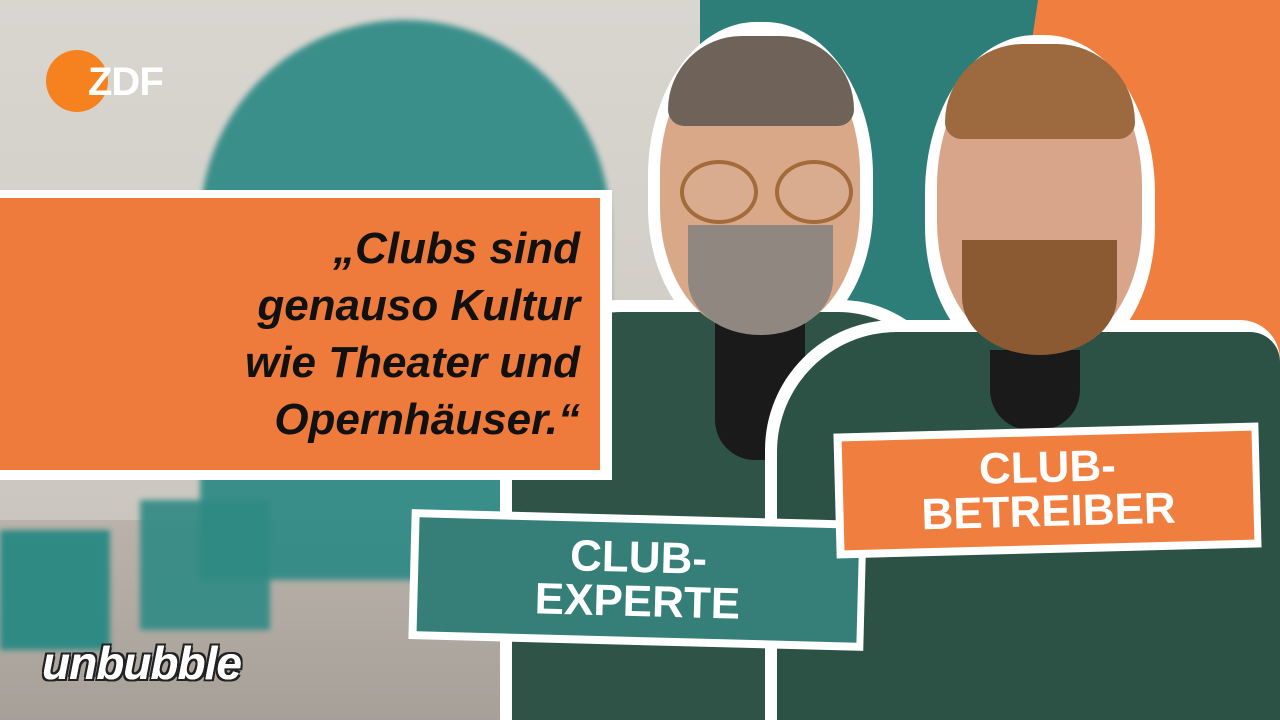  What do you see at coordinates (719, 192) in the screenshot?
I see `glasses-icon` at bounding box center [719, 192].